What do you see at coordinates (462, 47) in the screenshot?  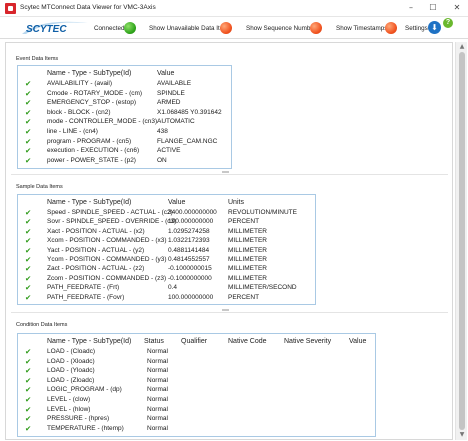 I see `scroll-up-arrow-icon: ▲` at bounding box center [462, 47].